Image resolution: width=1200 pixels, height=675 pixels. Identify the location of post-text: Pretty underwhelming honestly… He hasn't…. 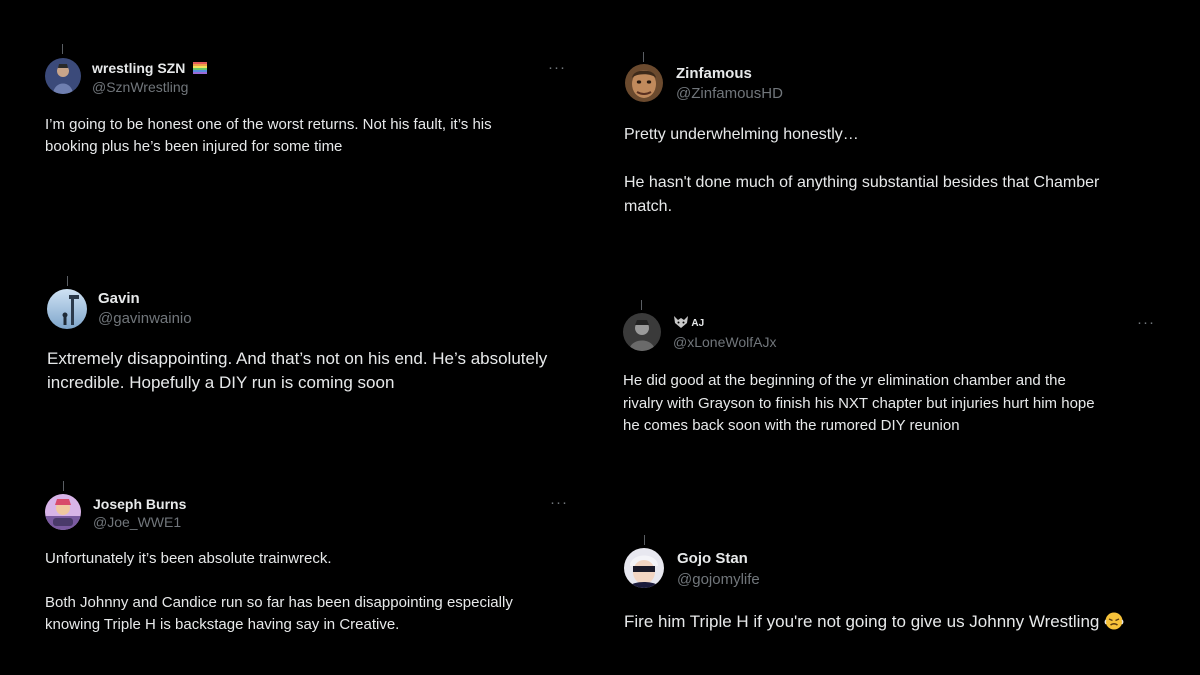
(862, 170).